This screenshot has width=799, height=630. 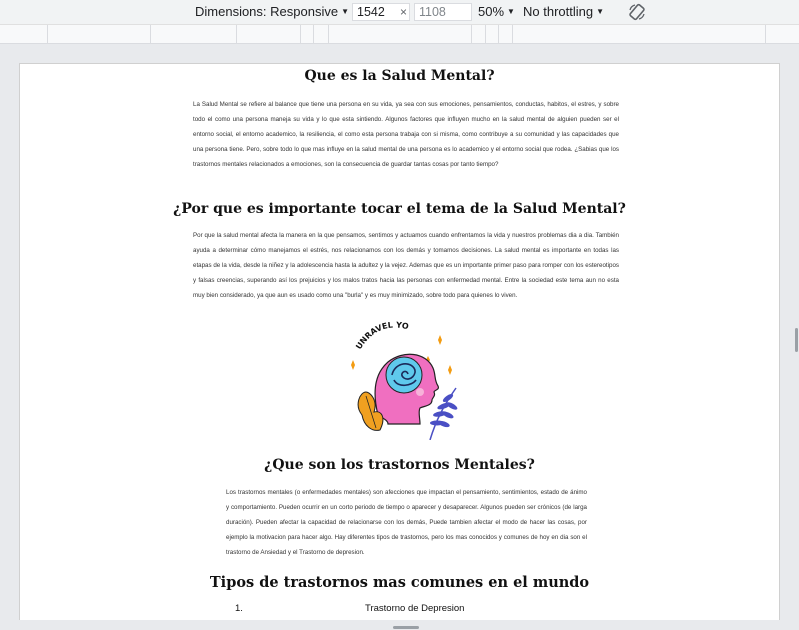 I want to click on dimensions-dropdown: Dimensions: Responsive ▼, so click(x=272, y=11).